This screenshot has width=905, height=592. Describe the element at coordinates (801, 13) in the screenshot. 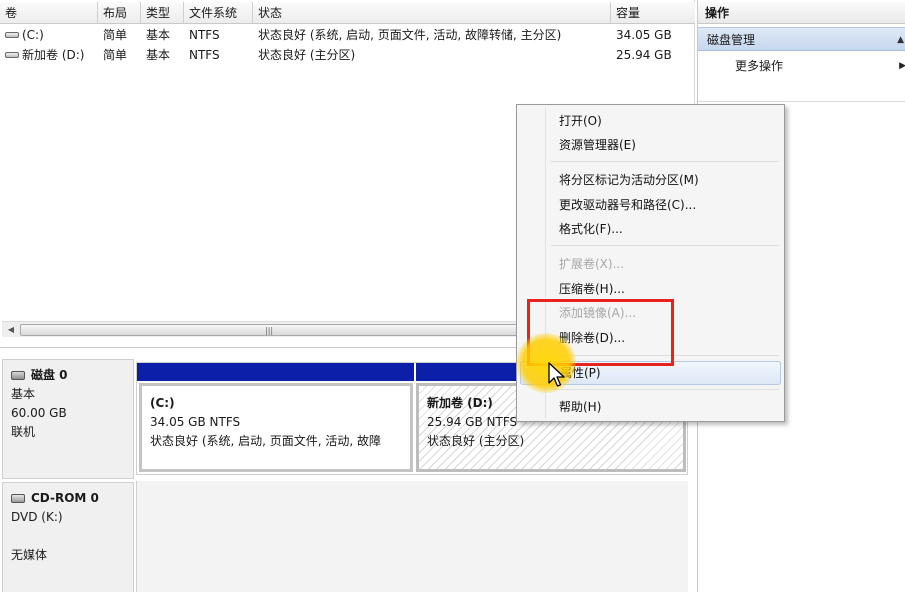

I see `actions-title: 操作` at that location.